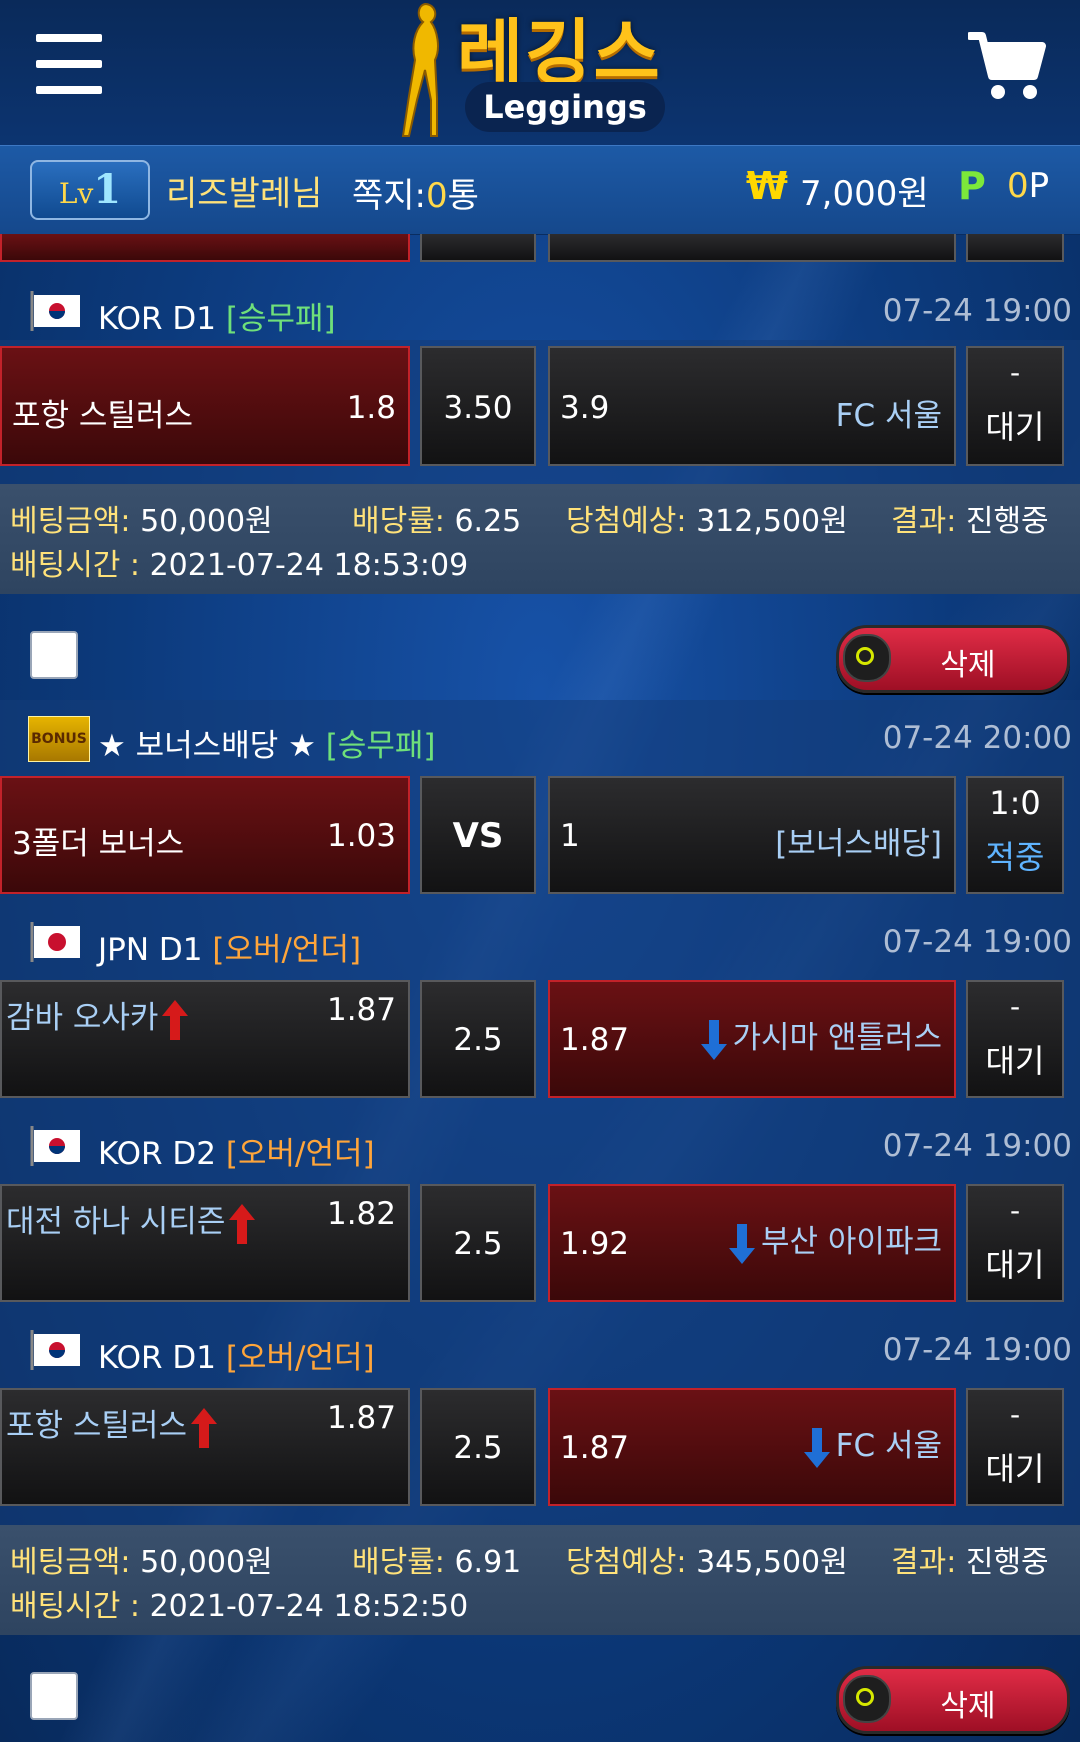 The width and height of the screenshot is (1080, 1742). I want to click on site-logo: 레깅스 Leggings, so click(540, 70).